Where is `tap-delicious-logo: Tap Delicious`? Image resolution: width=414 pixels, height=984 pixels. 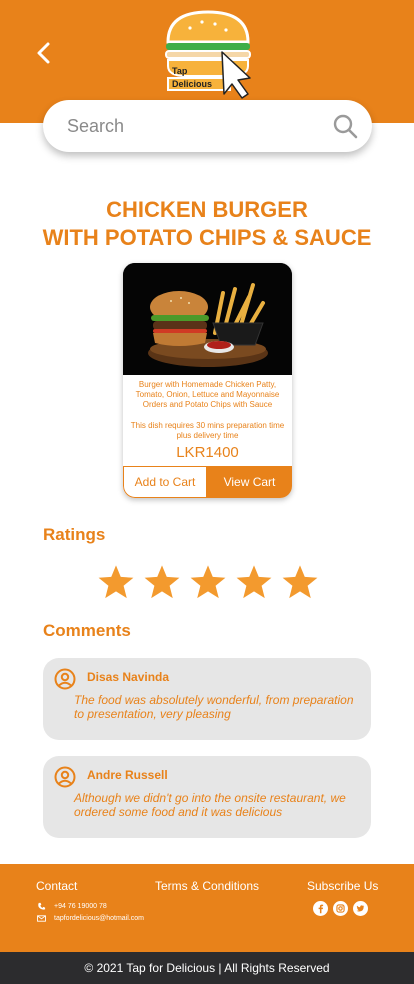 tap-delicious-logo: Tap Delicious is located at coordinates (208, 54).